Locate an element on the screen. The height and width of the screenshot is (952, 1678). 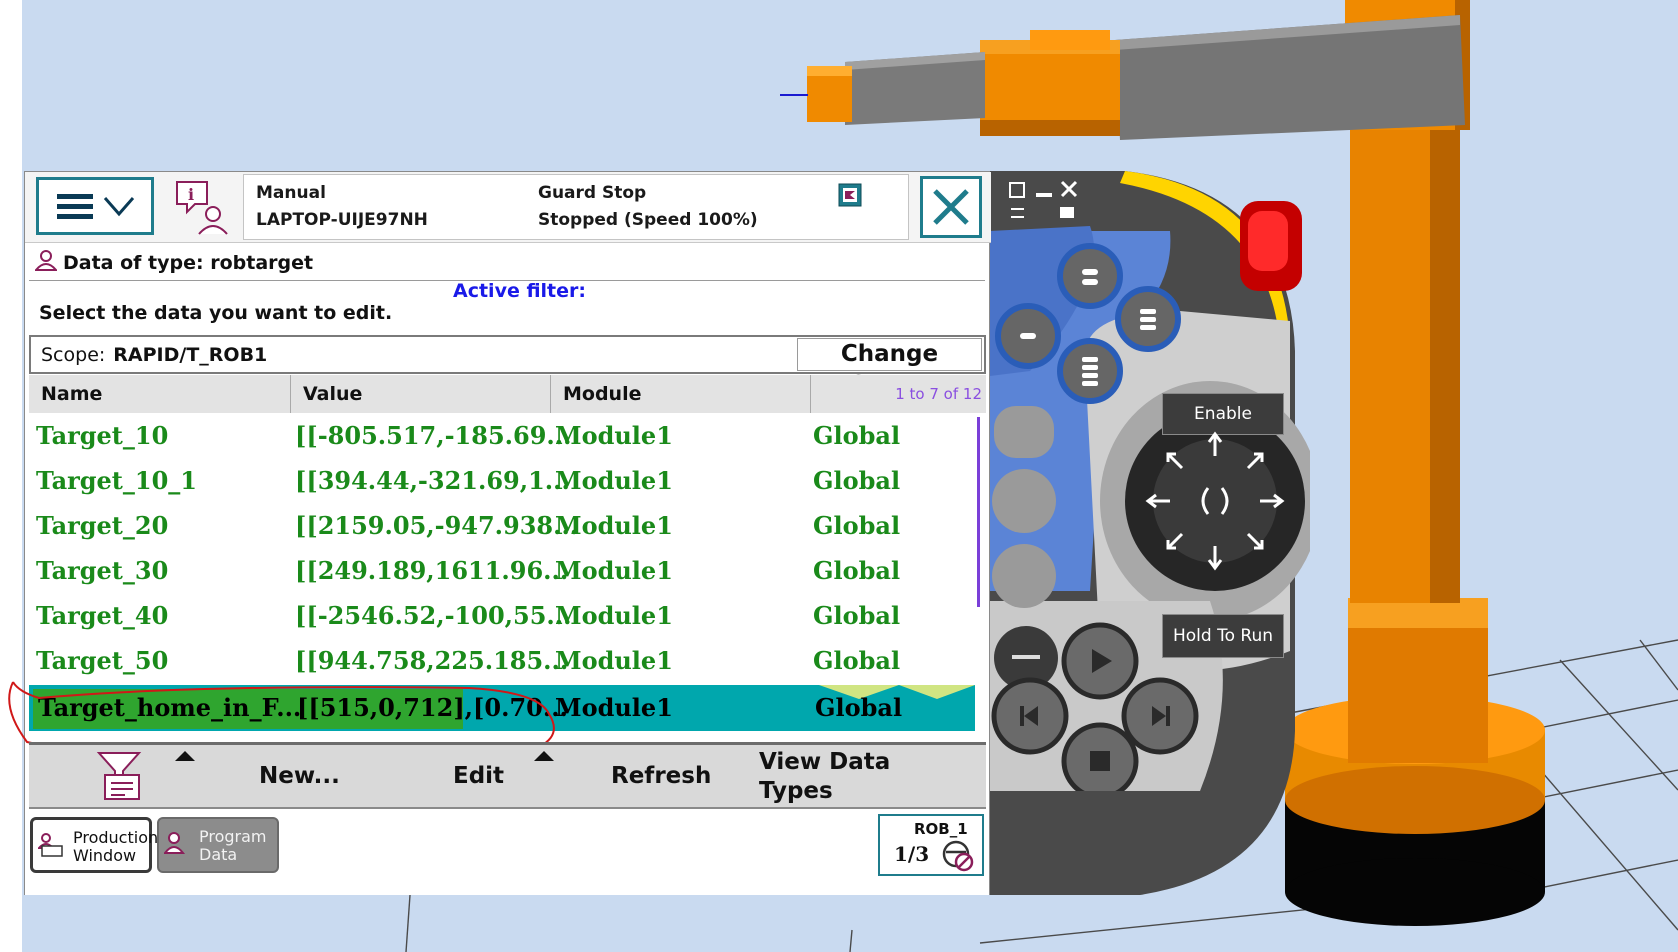
close-icon is located at coordinates (951, 207).